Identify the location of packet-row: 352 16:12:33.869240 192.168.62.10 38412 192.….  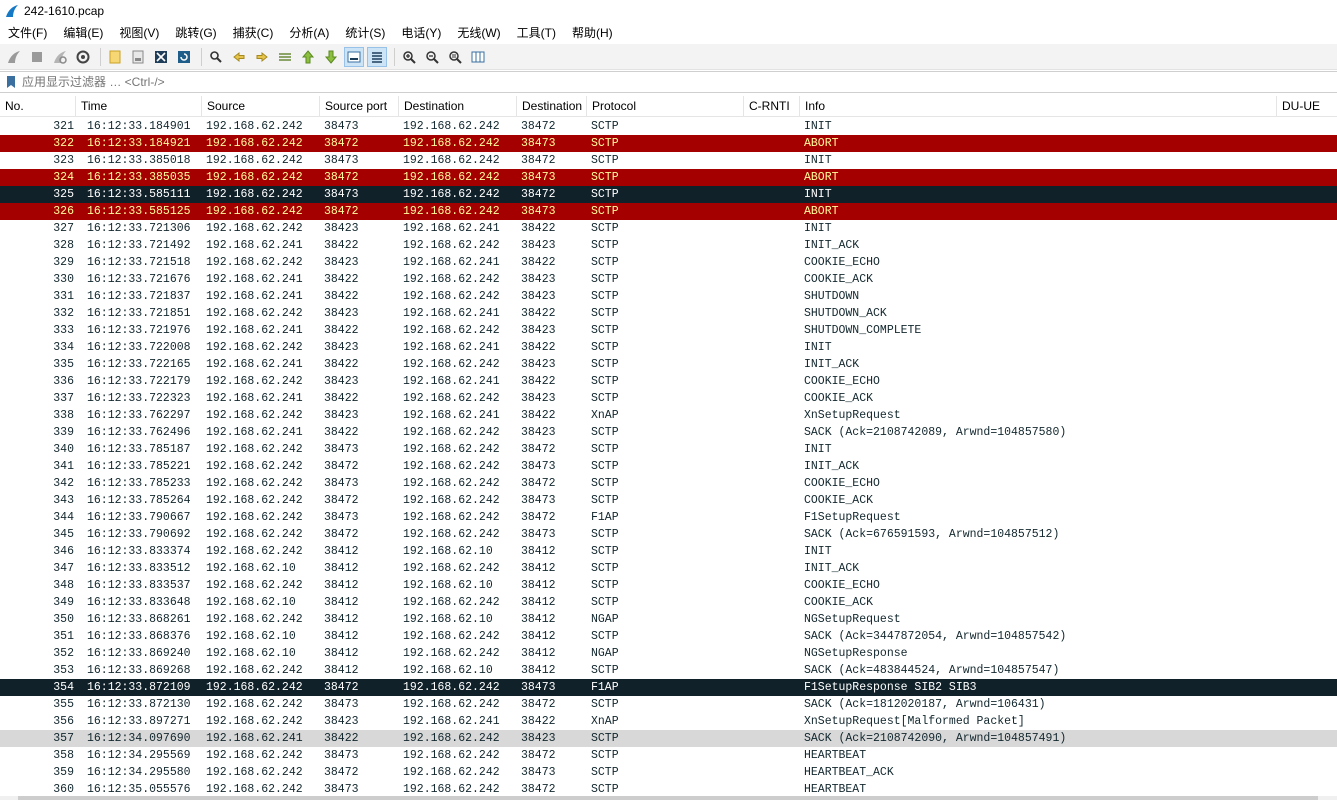
(668, 653).